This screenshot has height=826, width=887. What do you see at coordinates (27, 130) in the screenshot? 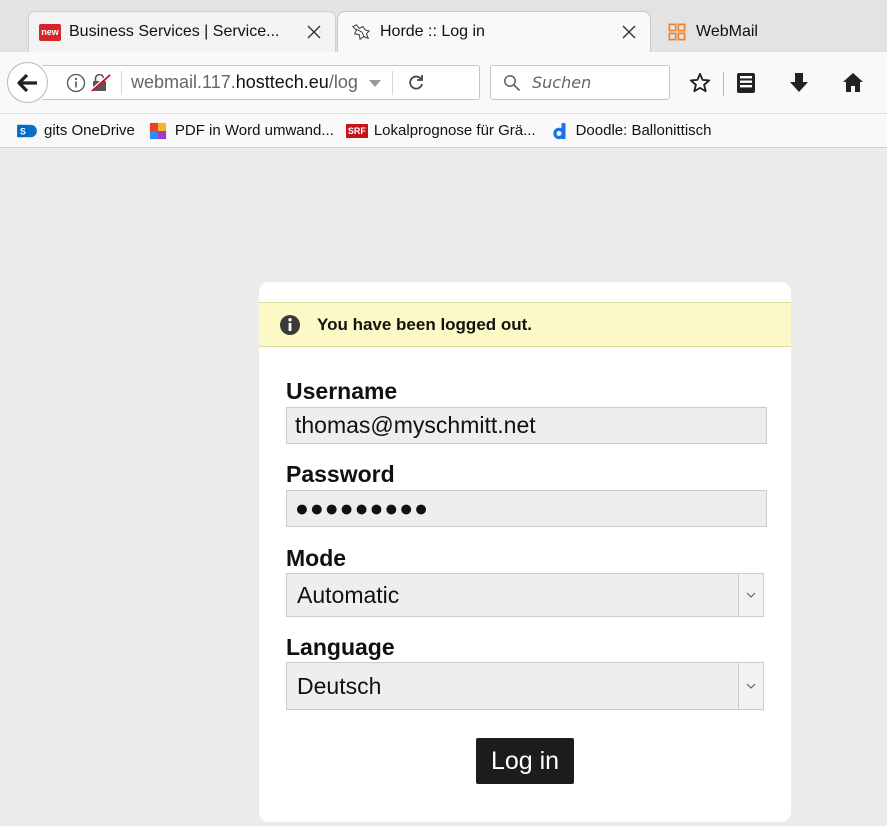
I see `sharepoint-icon: S` at bounding box center [27, 130].